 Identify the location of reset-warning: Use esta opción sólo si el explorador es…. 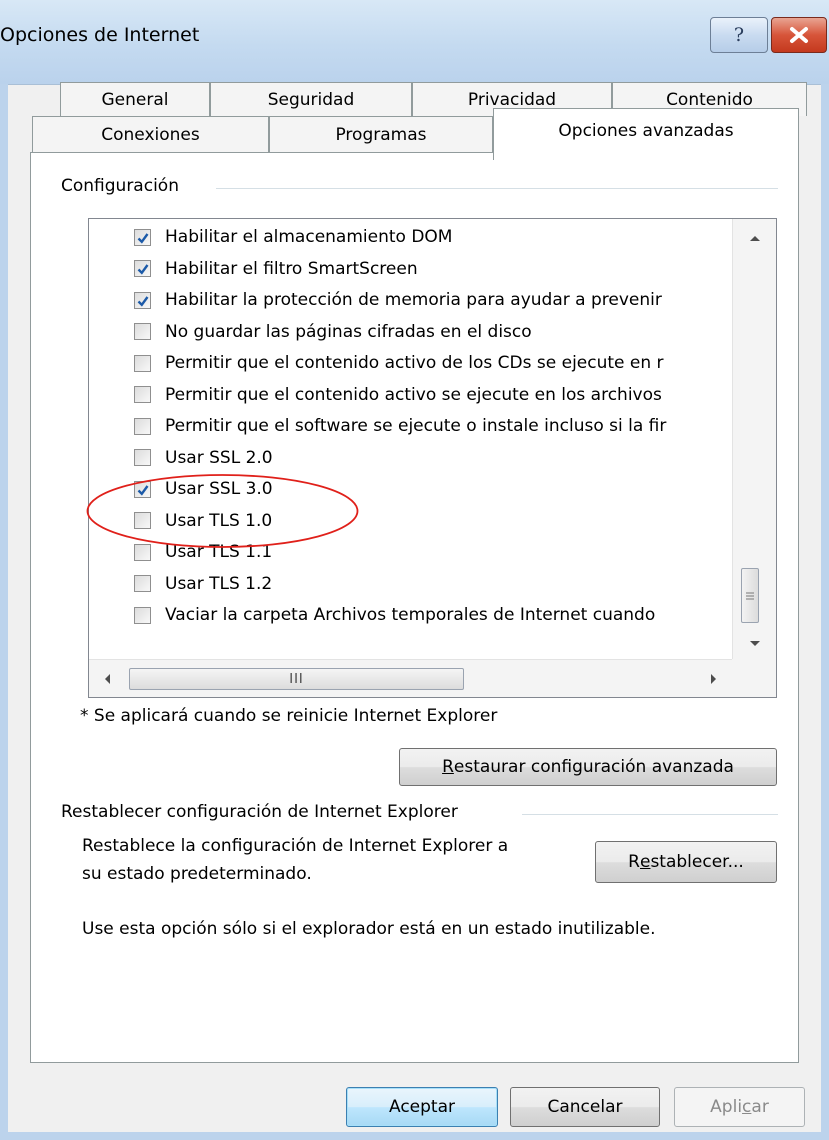
(369, 929).